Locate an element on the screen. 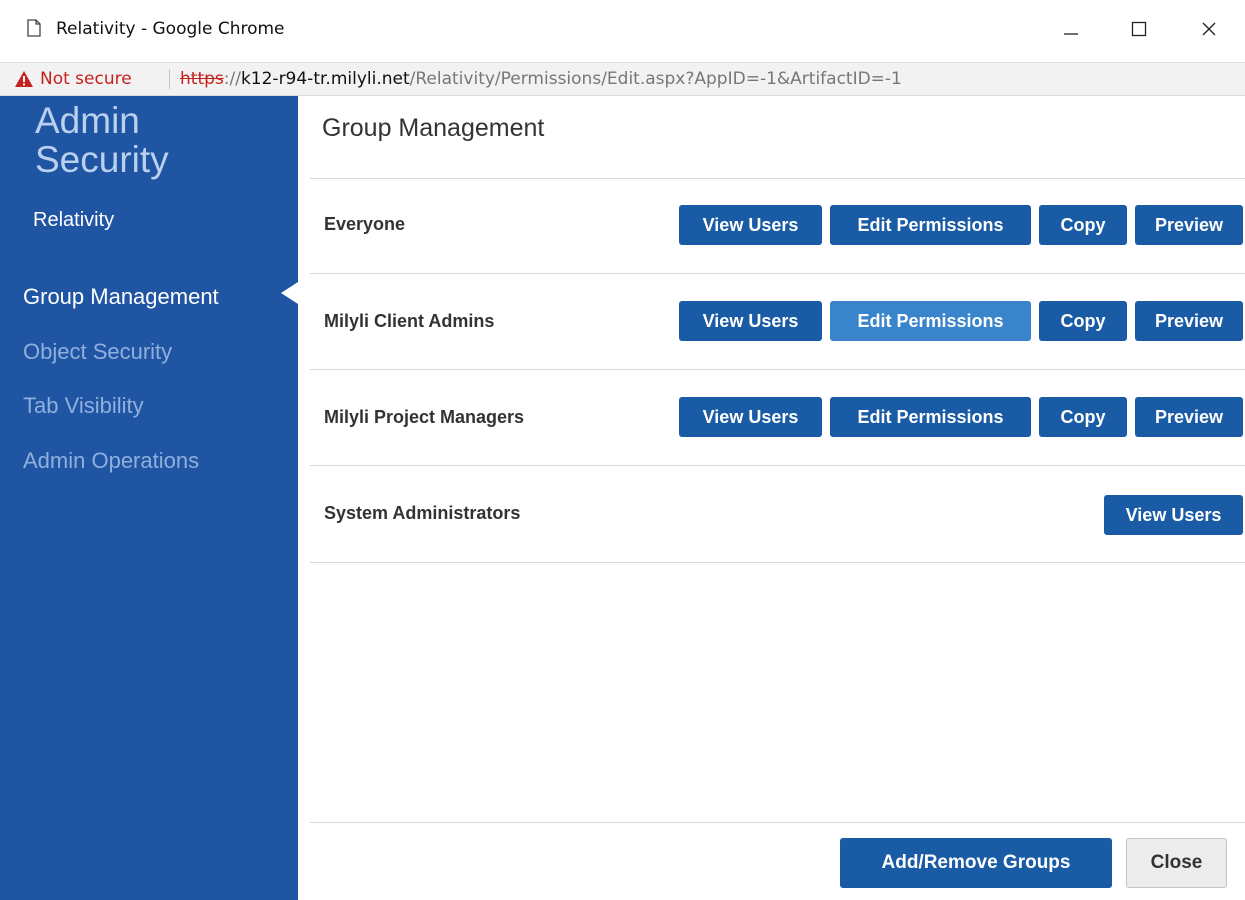 The image size is (1245, 900). minimize-icon is located at coordinates (1071, 34).